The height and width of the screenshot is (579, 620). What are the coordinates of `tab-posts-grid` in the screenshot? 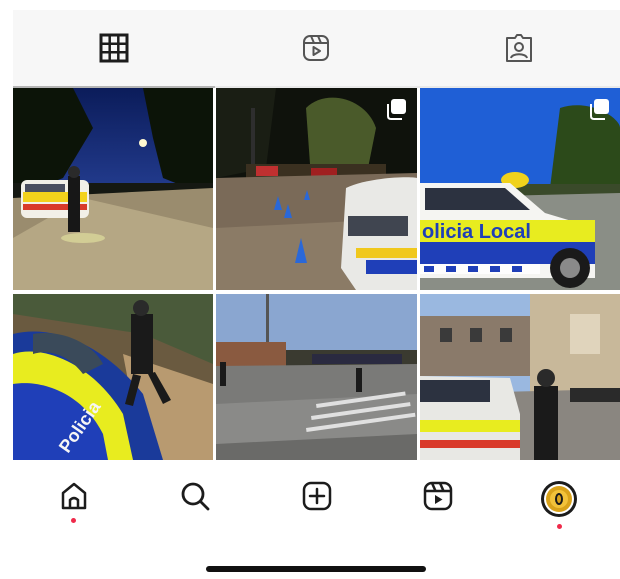 It's located at (114, 49).